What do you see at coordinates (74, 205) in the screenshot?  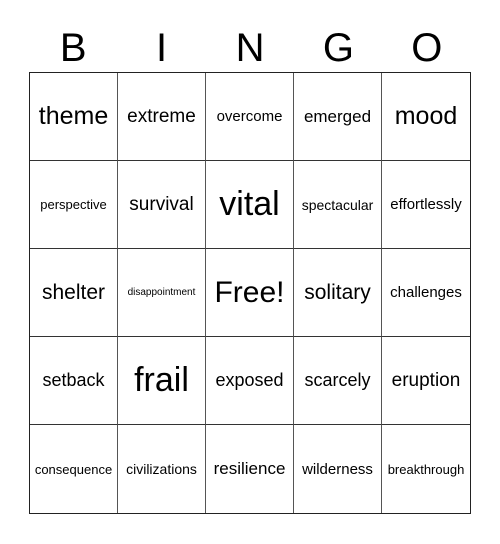 I see `bingo-cell: perspective` at bounding box center [74, 205].